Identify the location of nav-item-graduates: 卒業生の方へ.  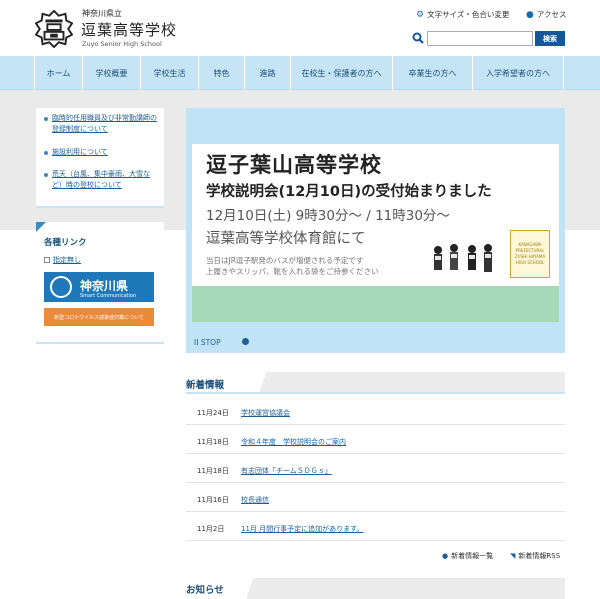
(432, 73).